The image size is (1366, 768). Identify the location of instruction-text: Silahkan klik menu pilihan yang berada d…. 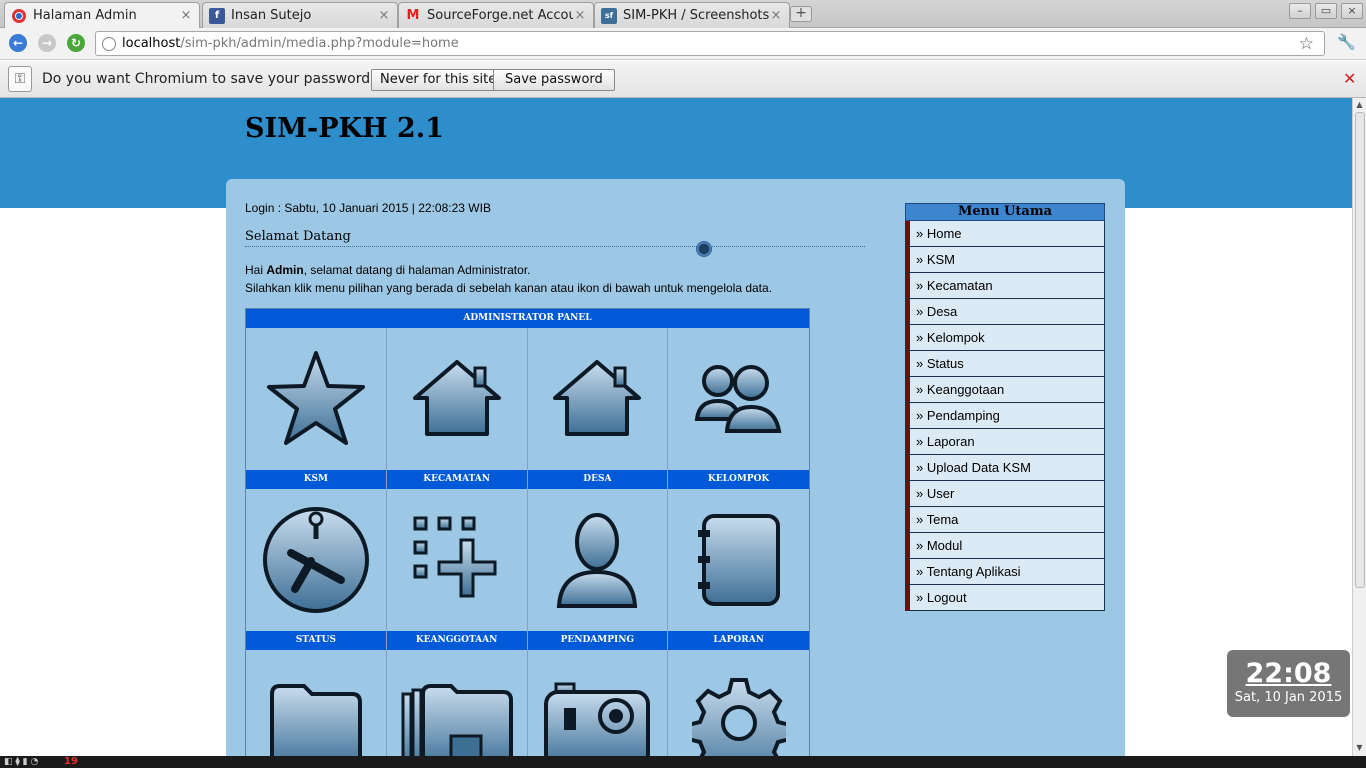
(509, 288).